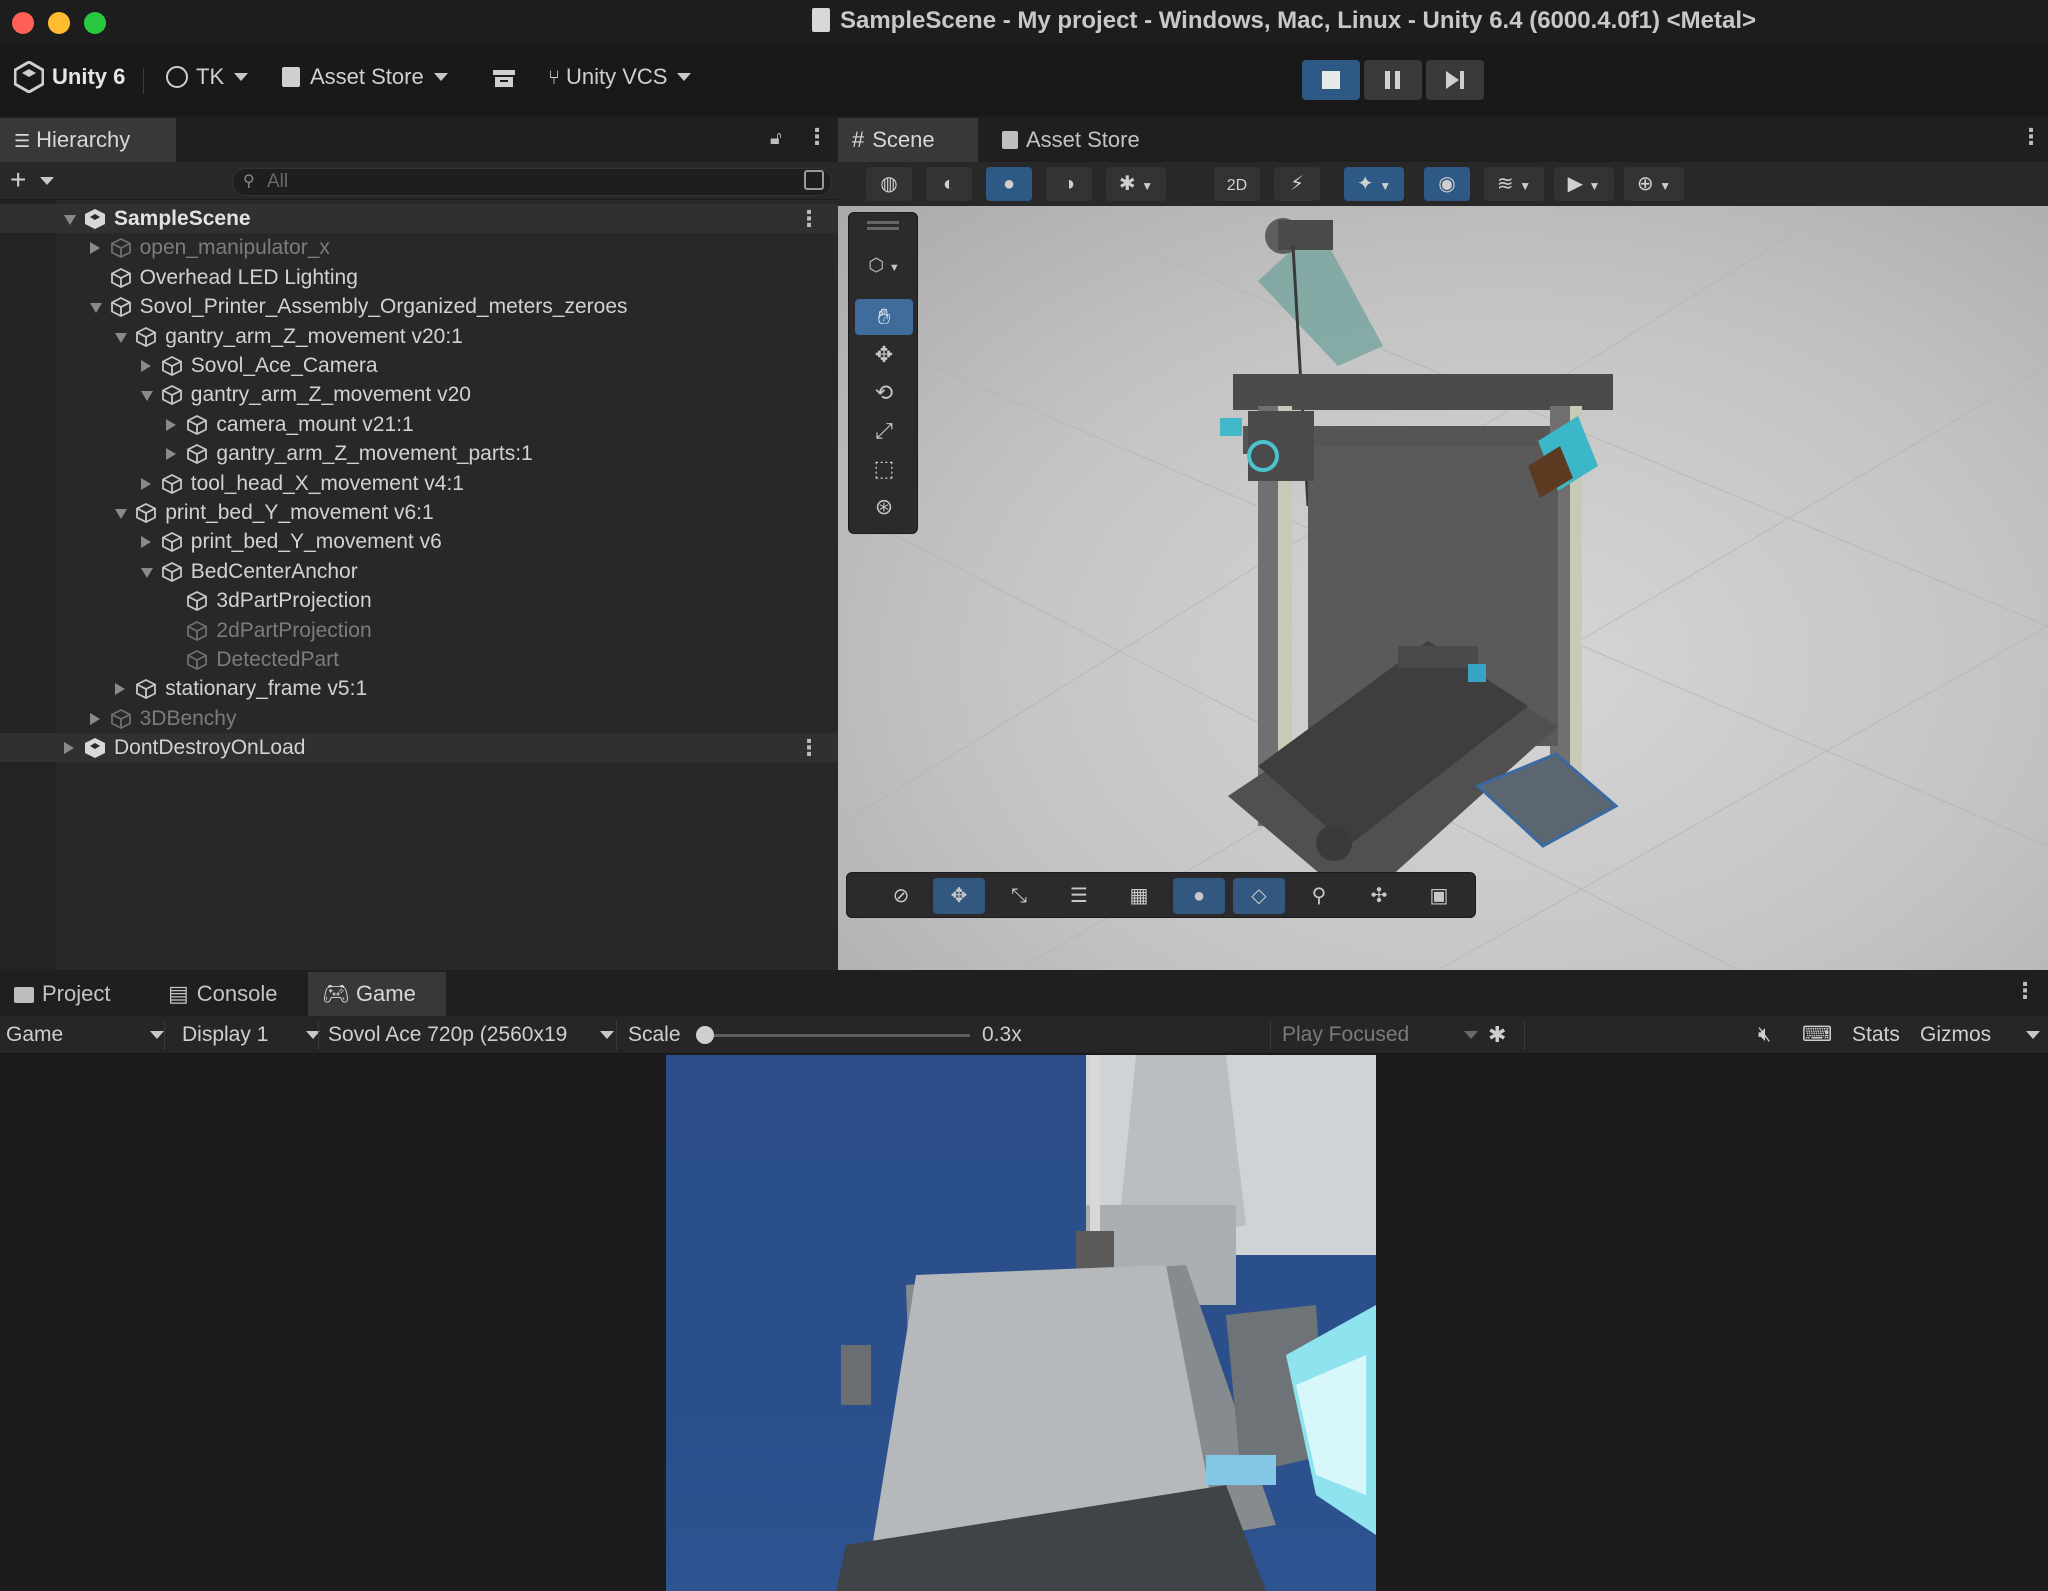 The image size is (2048, 1591). Describe the element at coordinates (908, 140) in the screenshot. I see `tab-scene: # Scene` at that location.